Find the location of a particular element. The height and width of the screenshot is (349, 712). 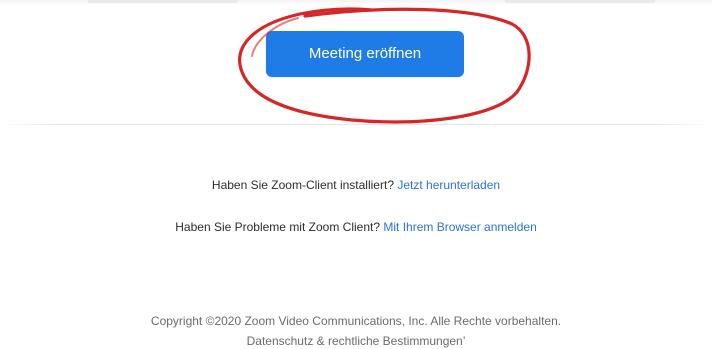

download-link: Jetzt herunterladen is located at coordinates (448, 185).